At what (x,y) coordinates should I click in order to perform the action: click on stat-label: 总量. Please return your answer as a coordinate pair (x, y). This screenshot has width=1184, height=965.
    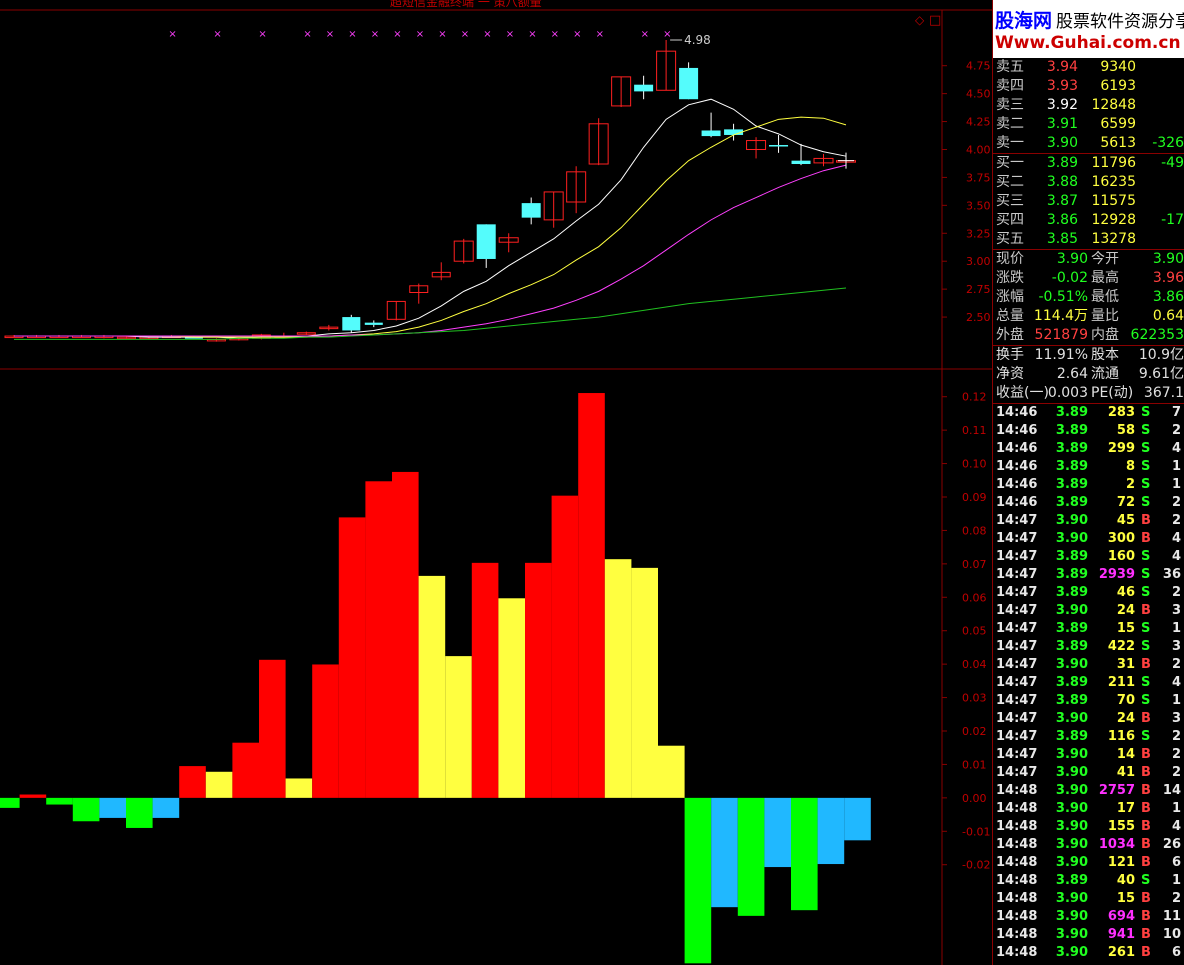
    Looking at the image, I should click on (1010, 316).